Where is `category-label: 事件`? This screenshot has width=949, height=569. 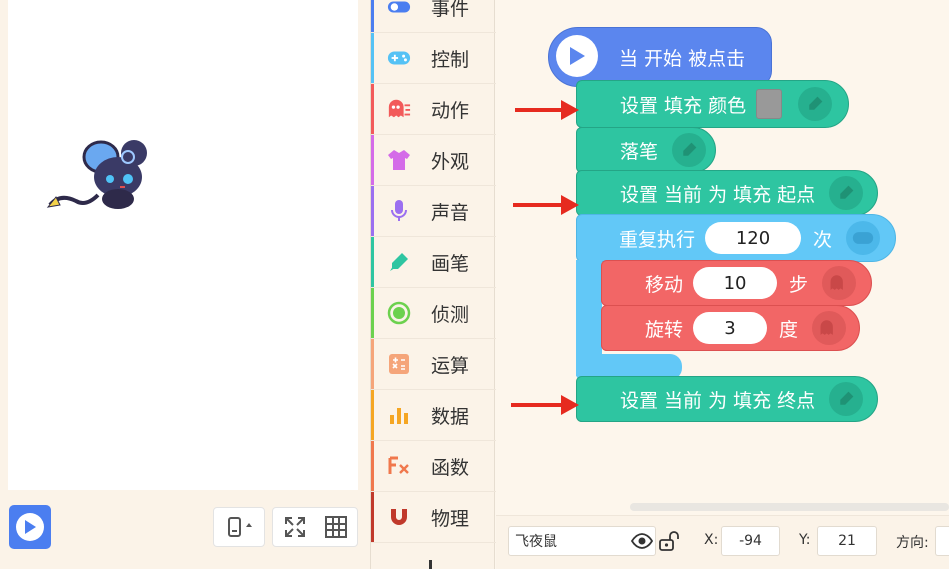 category-label: 事件 is located at coordinates (450, 10).